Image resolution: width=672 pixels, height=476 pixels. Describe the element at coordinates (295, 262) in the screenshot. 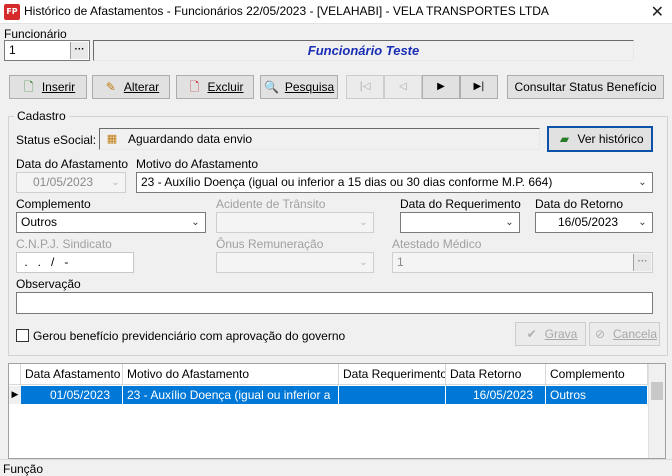

I see `onus-select: ⌄` at that location.